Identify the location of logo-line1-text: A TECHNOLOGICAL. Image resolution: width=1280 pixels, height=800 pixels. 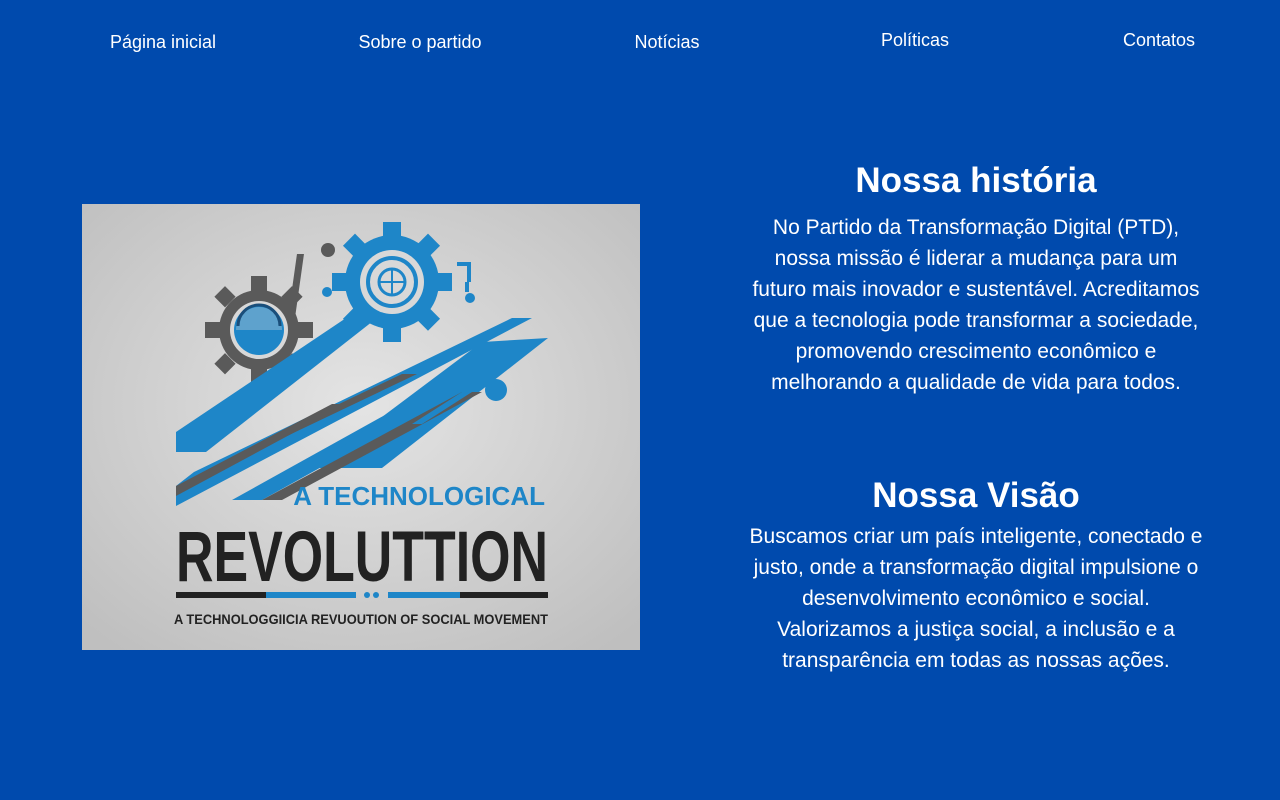
(419, 496).